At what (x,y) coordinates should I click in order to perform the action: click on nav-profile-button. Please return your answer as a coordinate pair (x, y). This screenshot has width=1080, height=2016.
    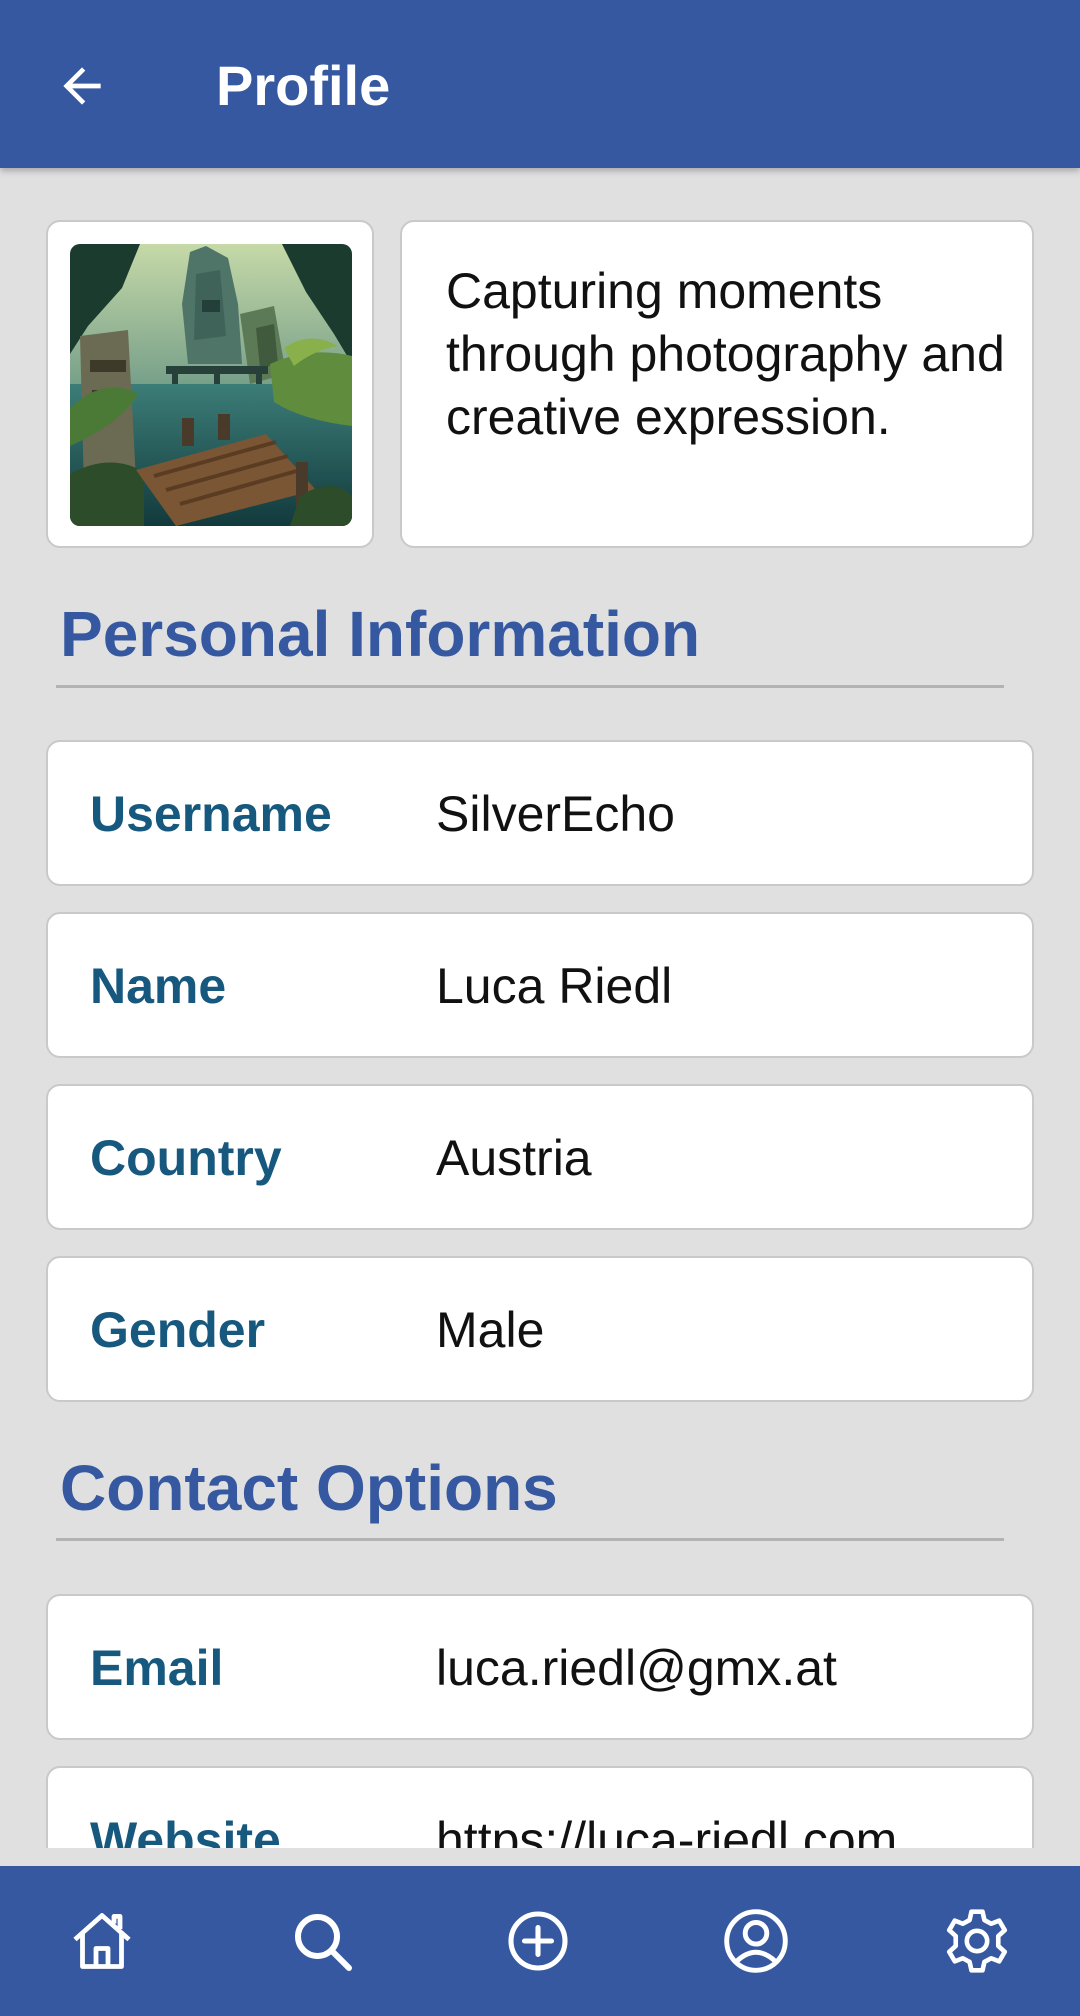
    Looking at the image, I should click on (756, 1941).